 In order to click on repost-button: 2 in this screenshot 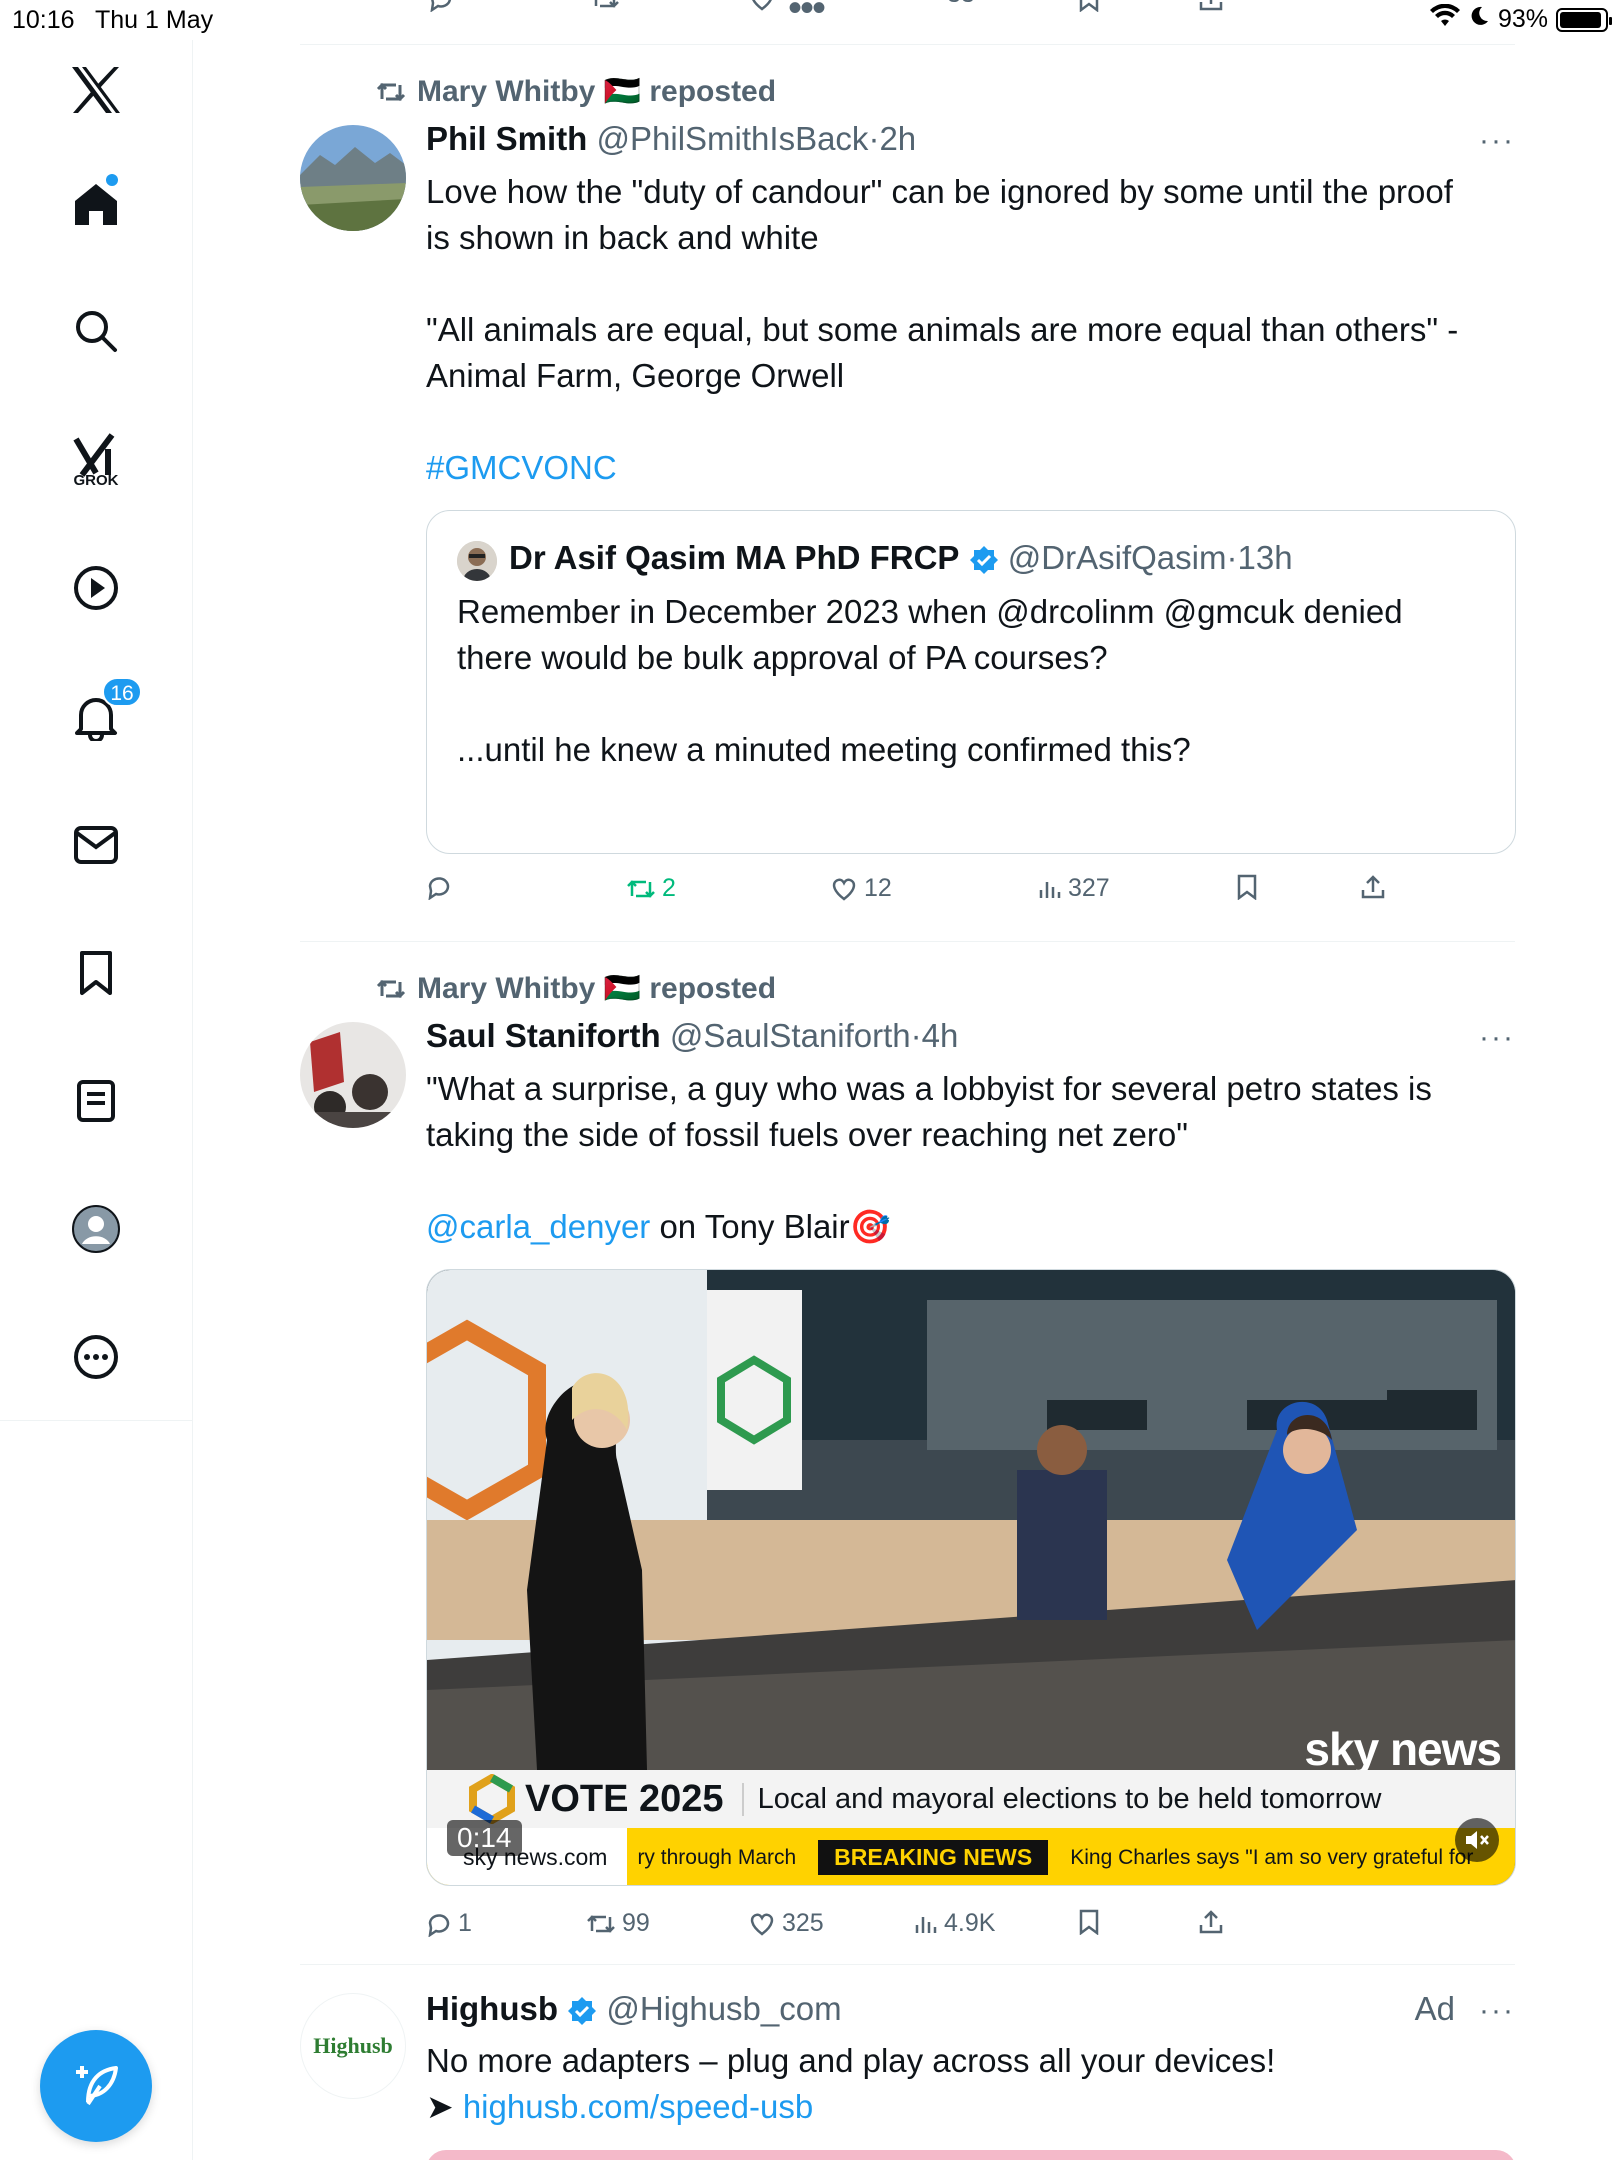, I will do `click(651, 888)`.